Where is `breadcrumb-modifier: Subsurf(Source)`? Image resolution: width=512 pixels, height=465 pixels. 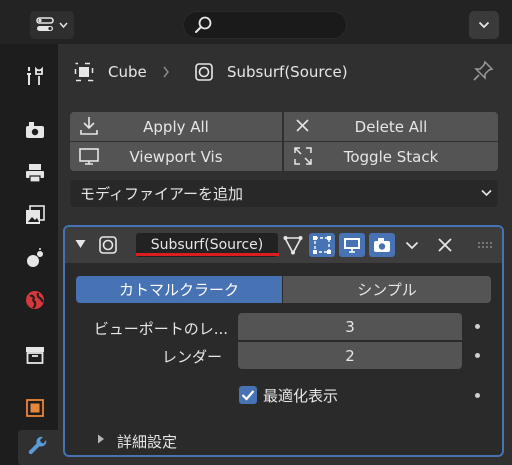
breadcrumb-modifier: Subsurf(Source) is located at coordinates (287, 72).